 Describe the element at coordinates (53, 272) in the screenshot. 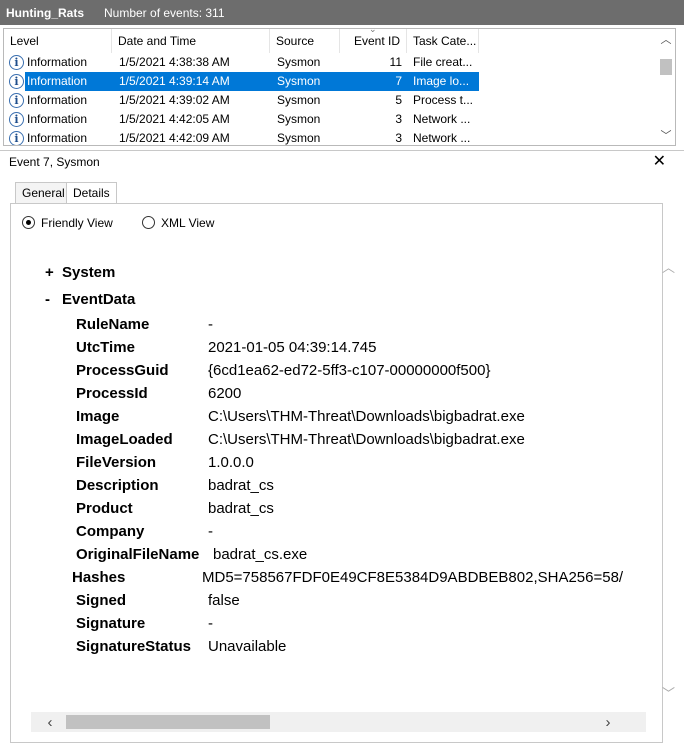

I see `expand-plus-icon: +` at that location.